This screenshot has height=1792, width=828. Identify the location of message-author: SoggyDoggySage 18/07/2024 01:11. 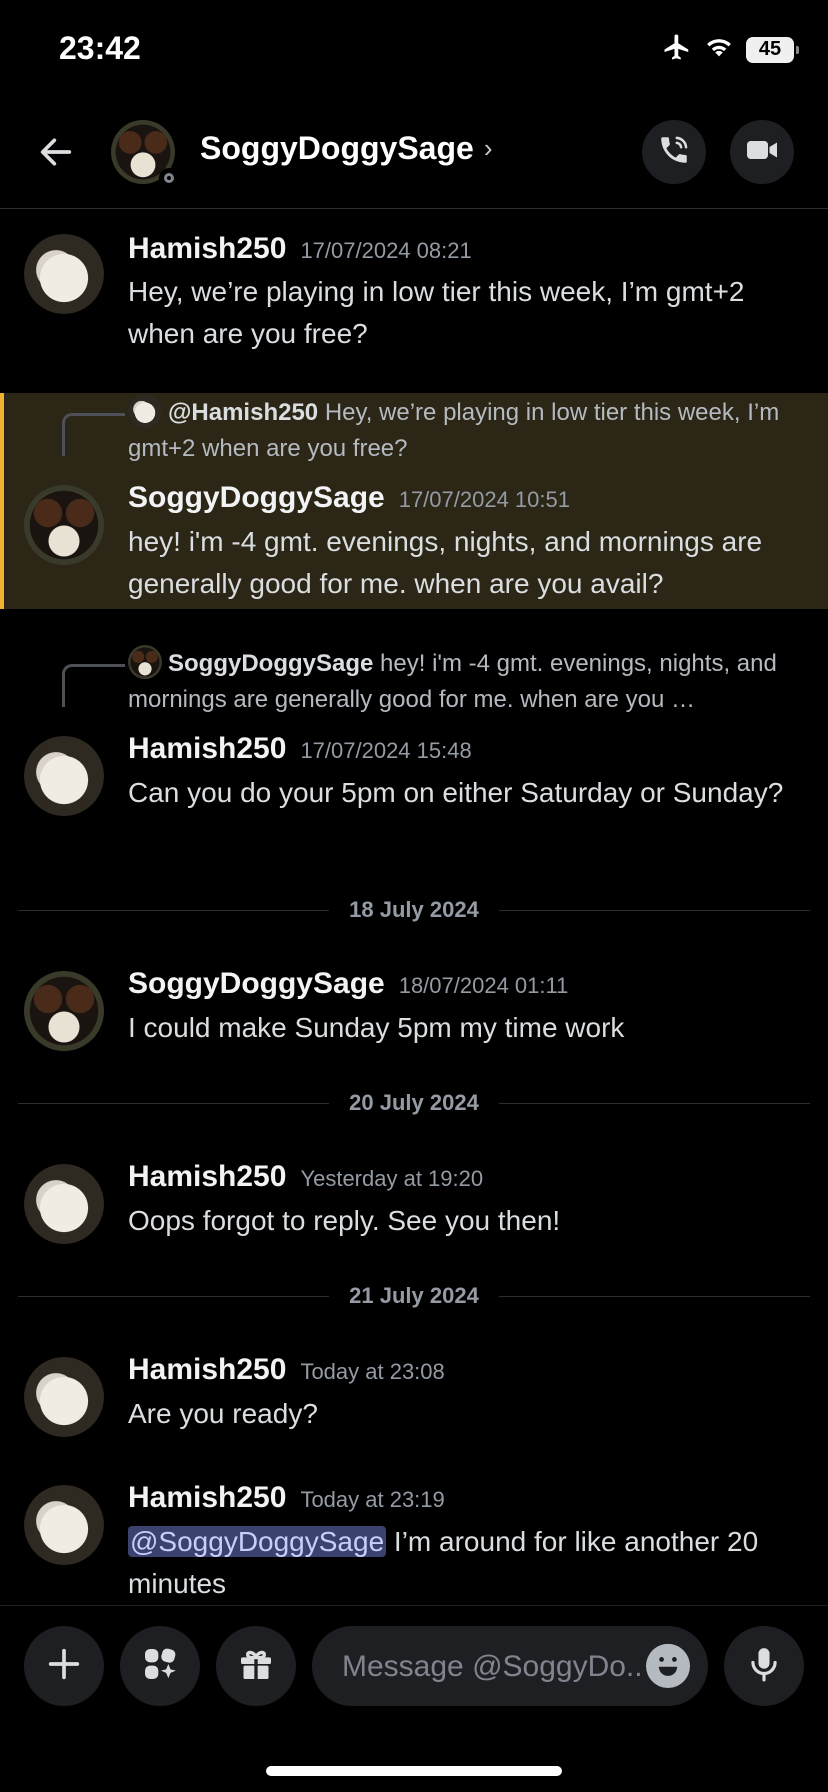
(348, 984).